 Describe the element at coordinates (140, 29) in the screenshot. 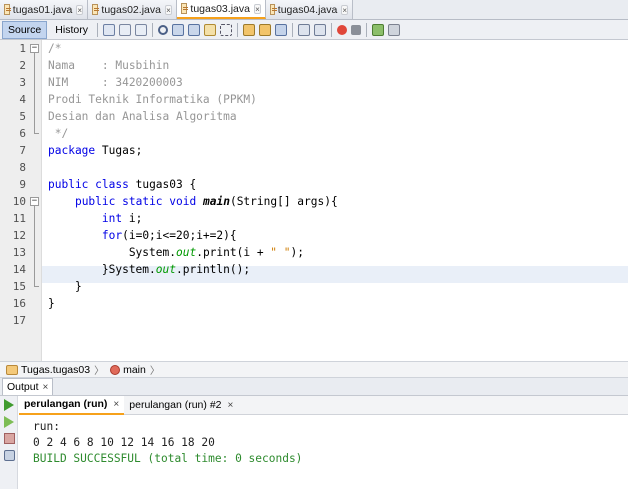

I see `forward-icon` at that location.